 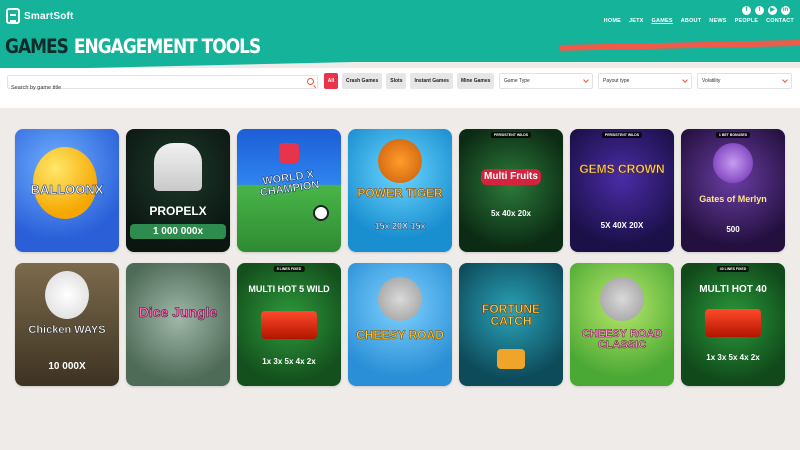 What do you see at coordinates (616, 81) in the screenshot?
I see `payout-type-label: Payout type` at bounding box center [616, 81].